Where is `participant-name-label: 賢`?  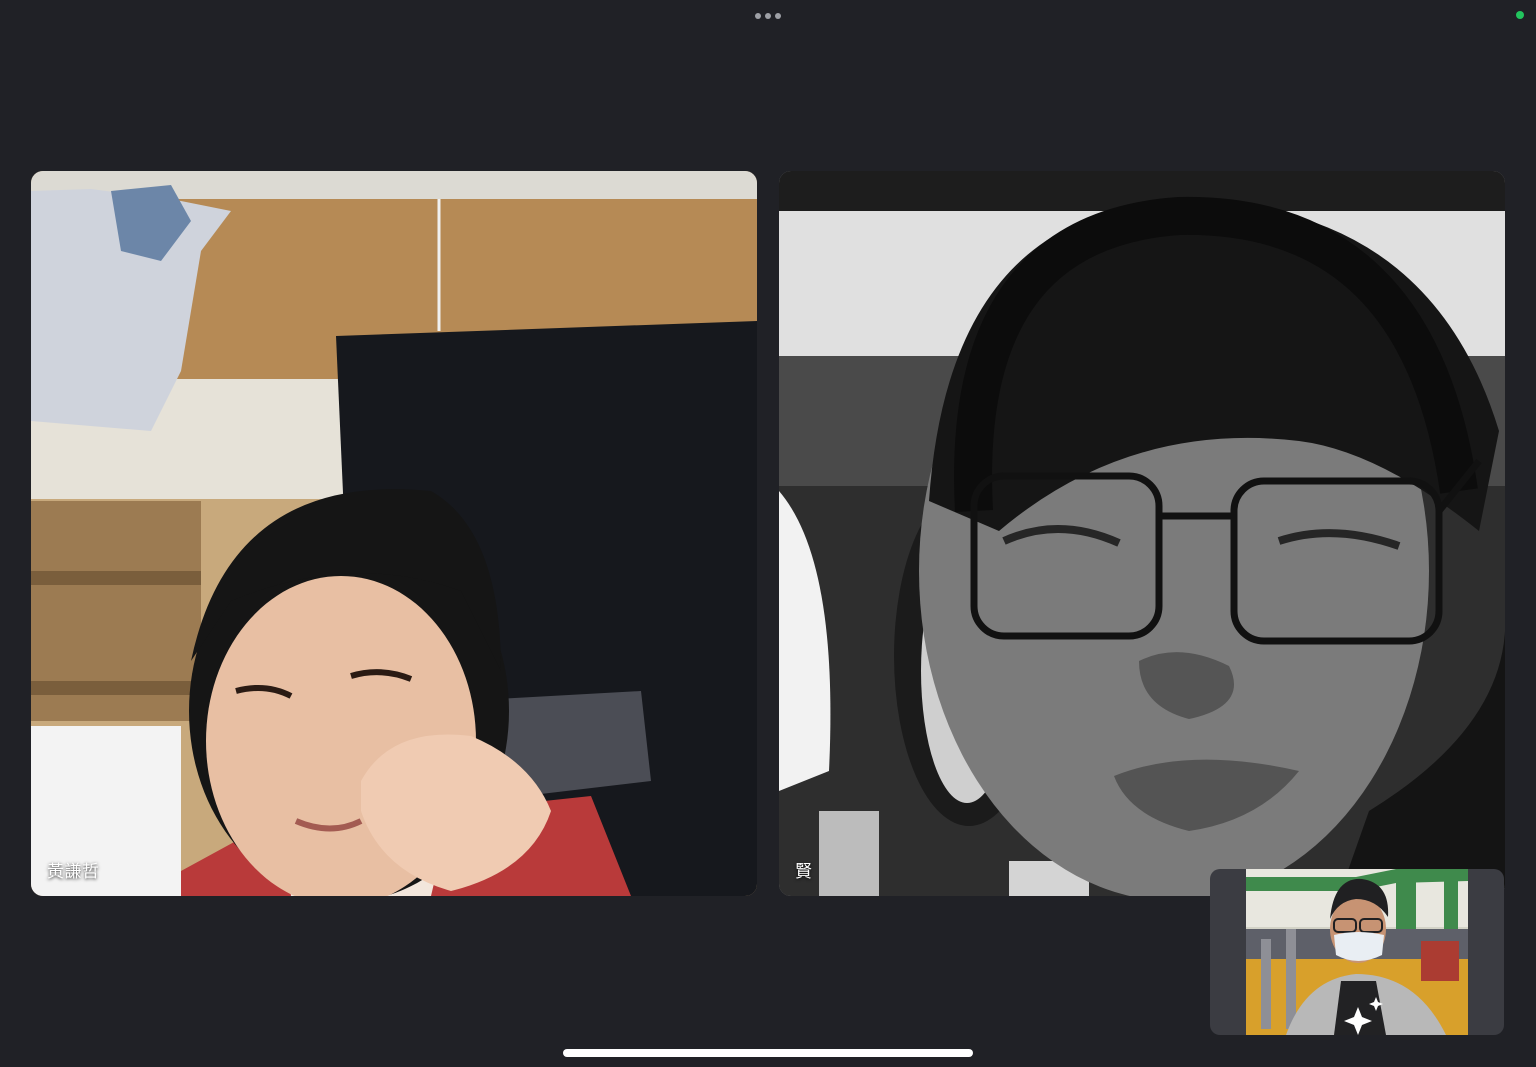
participant-name-label: 賢 is located at coordinates (804, 871).